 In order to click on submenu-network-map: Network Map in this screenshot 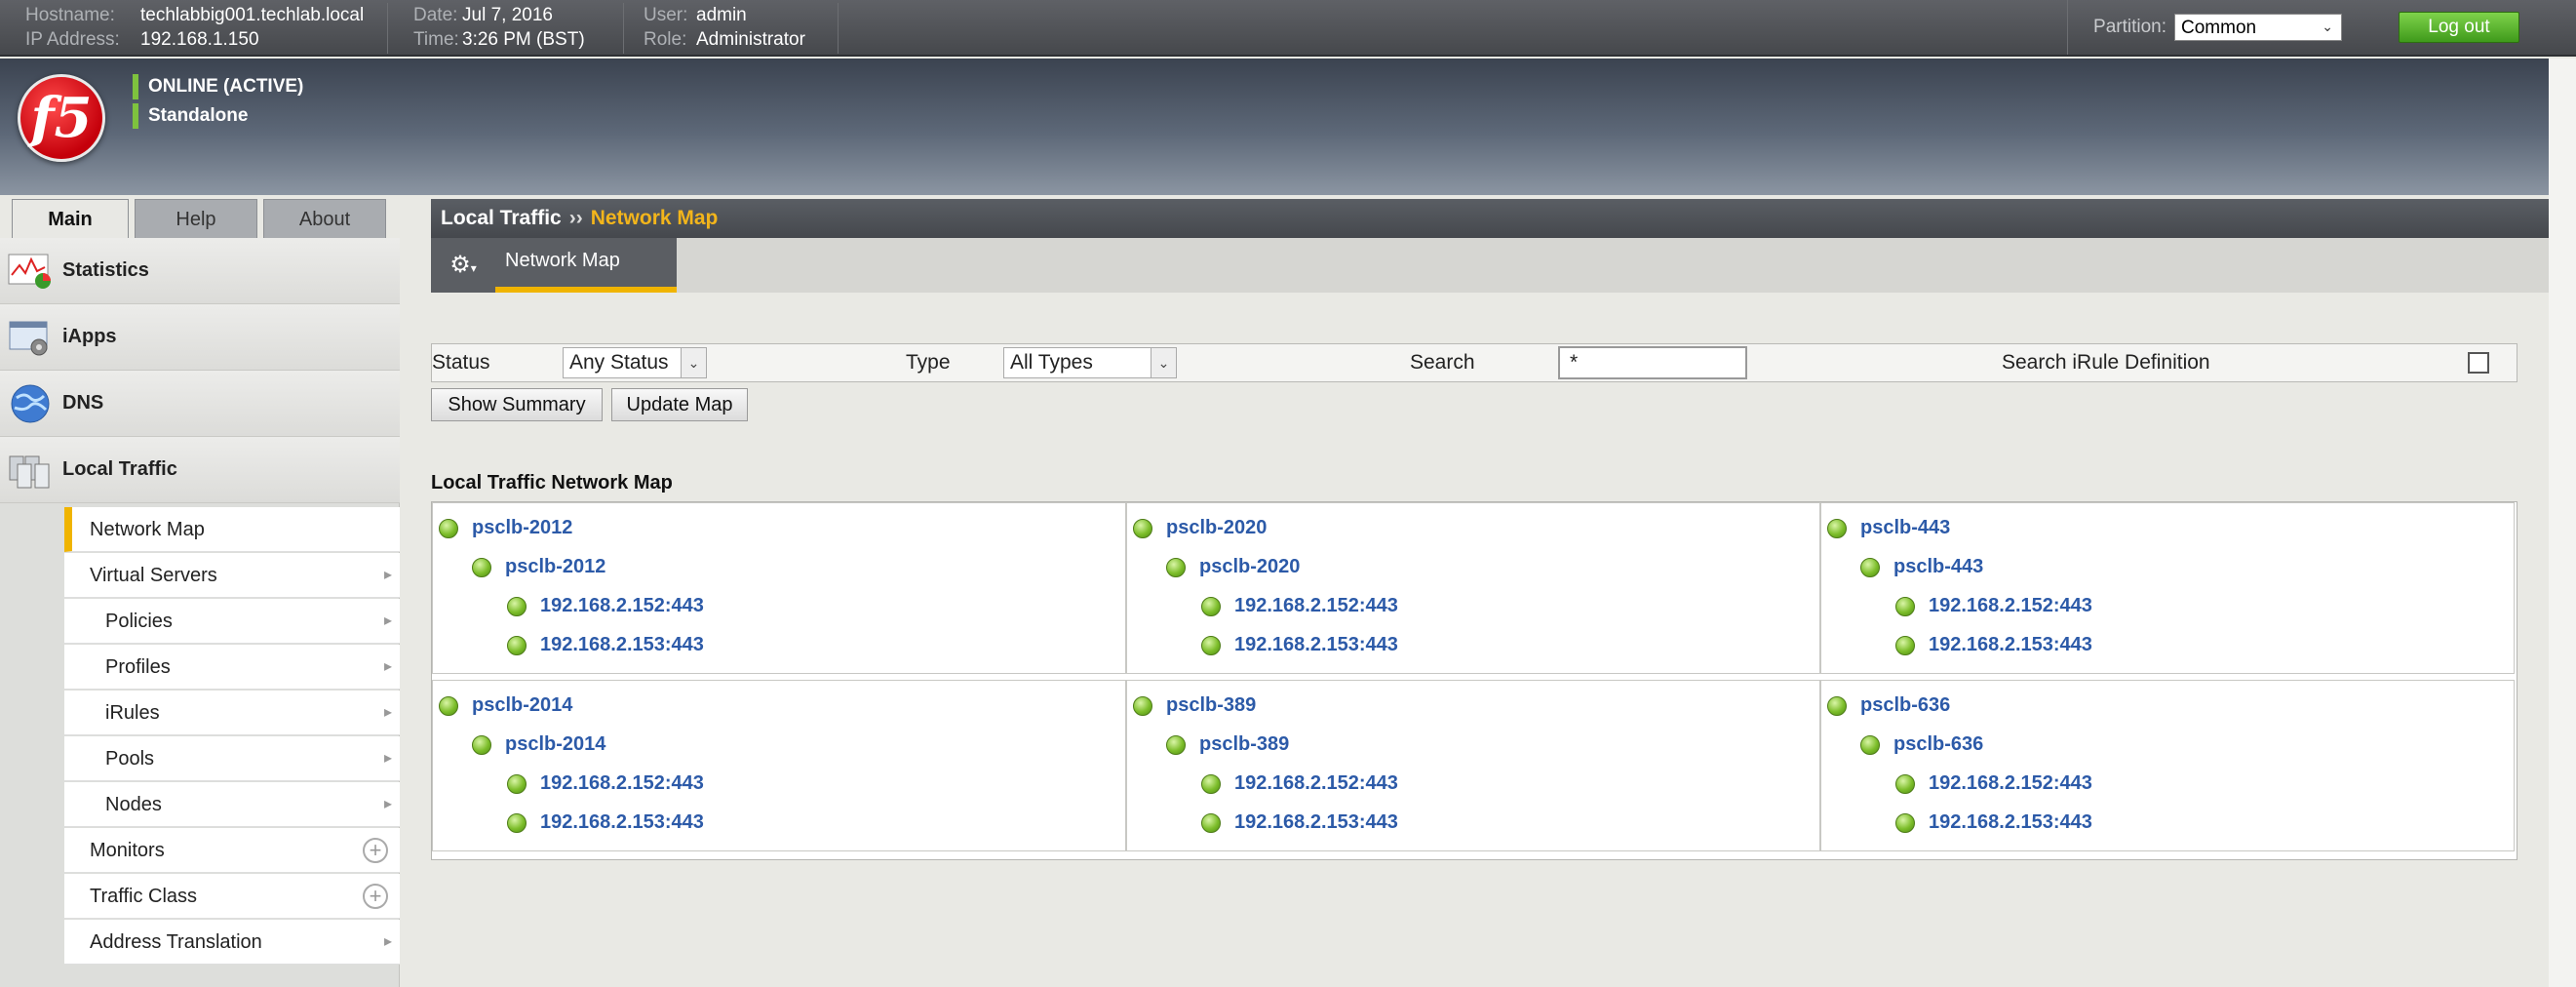, I will do `click(232, 529)`.